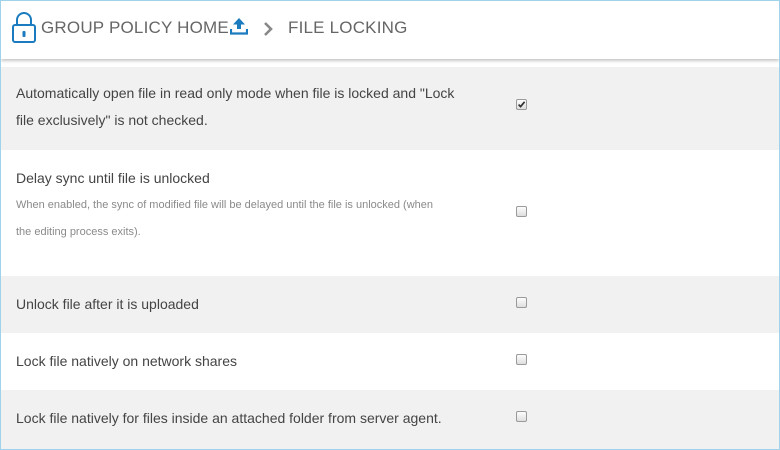 This screenshot has width=780, height=450. What do you see at coordinates (521, 211) in the screenshot?
I see `delay-sync-checkbox` at bounding box center [521, 211].